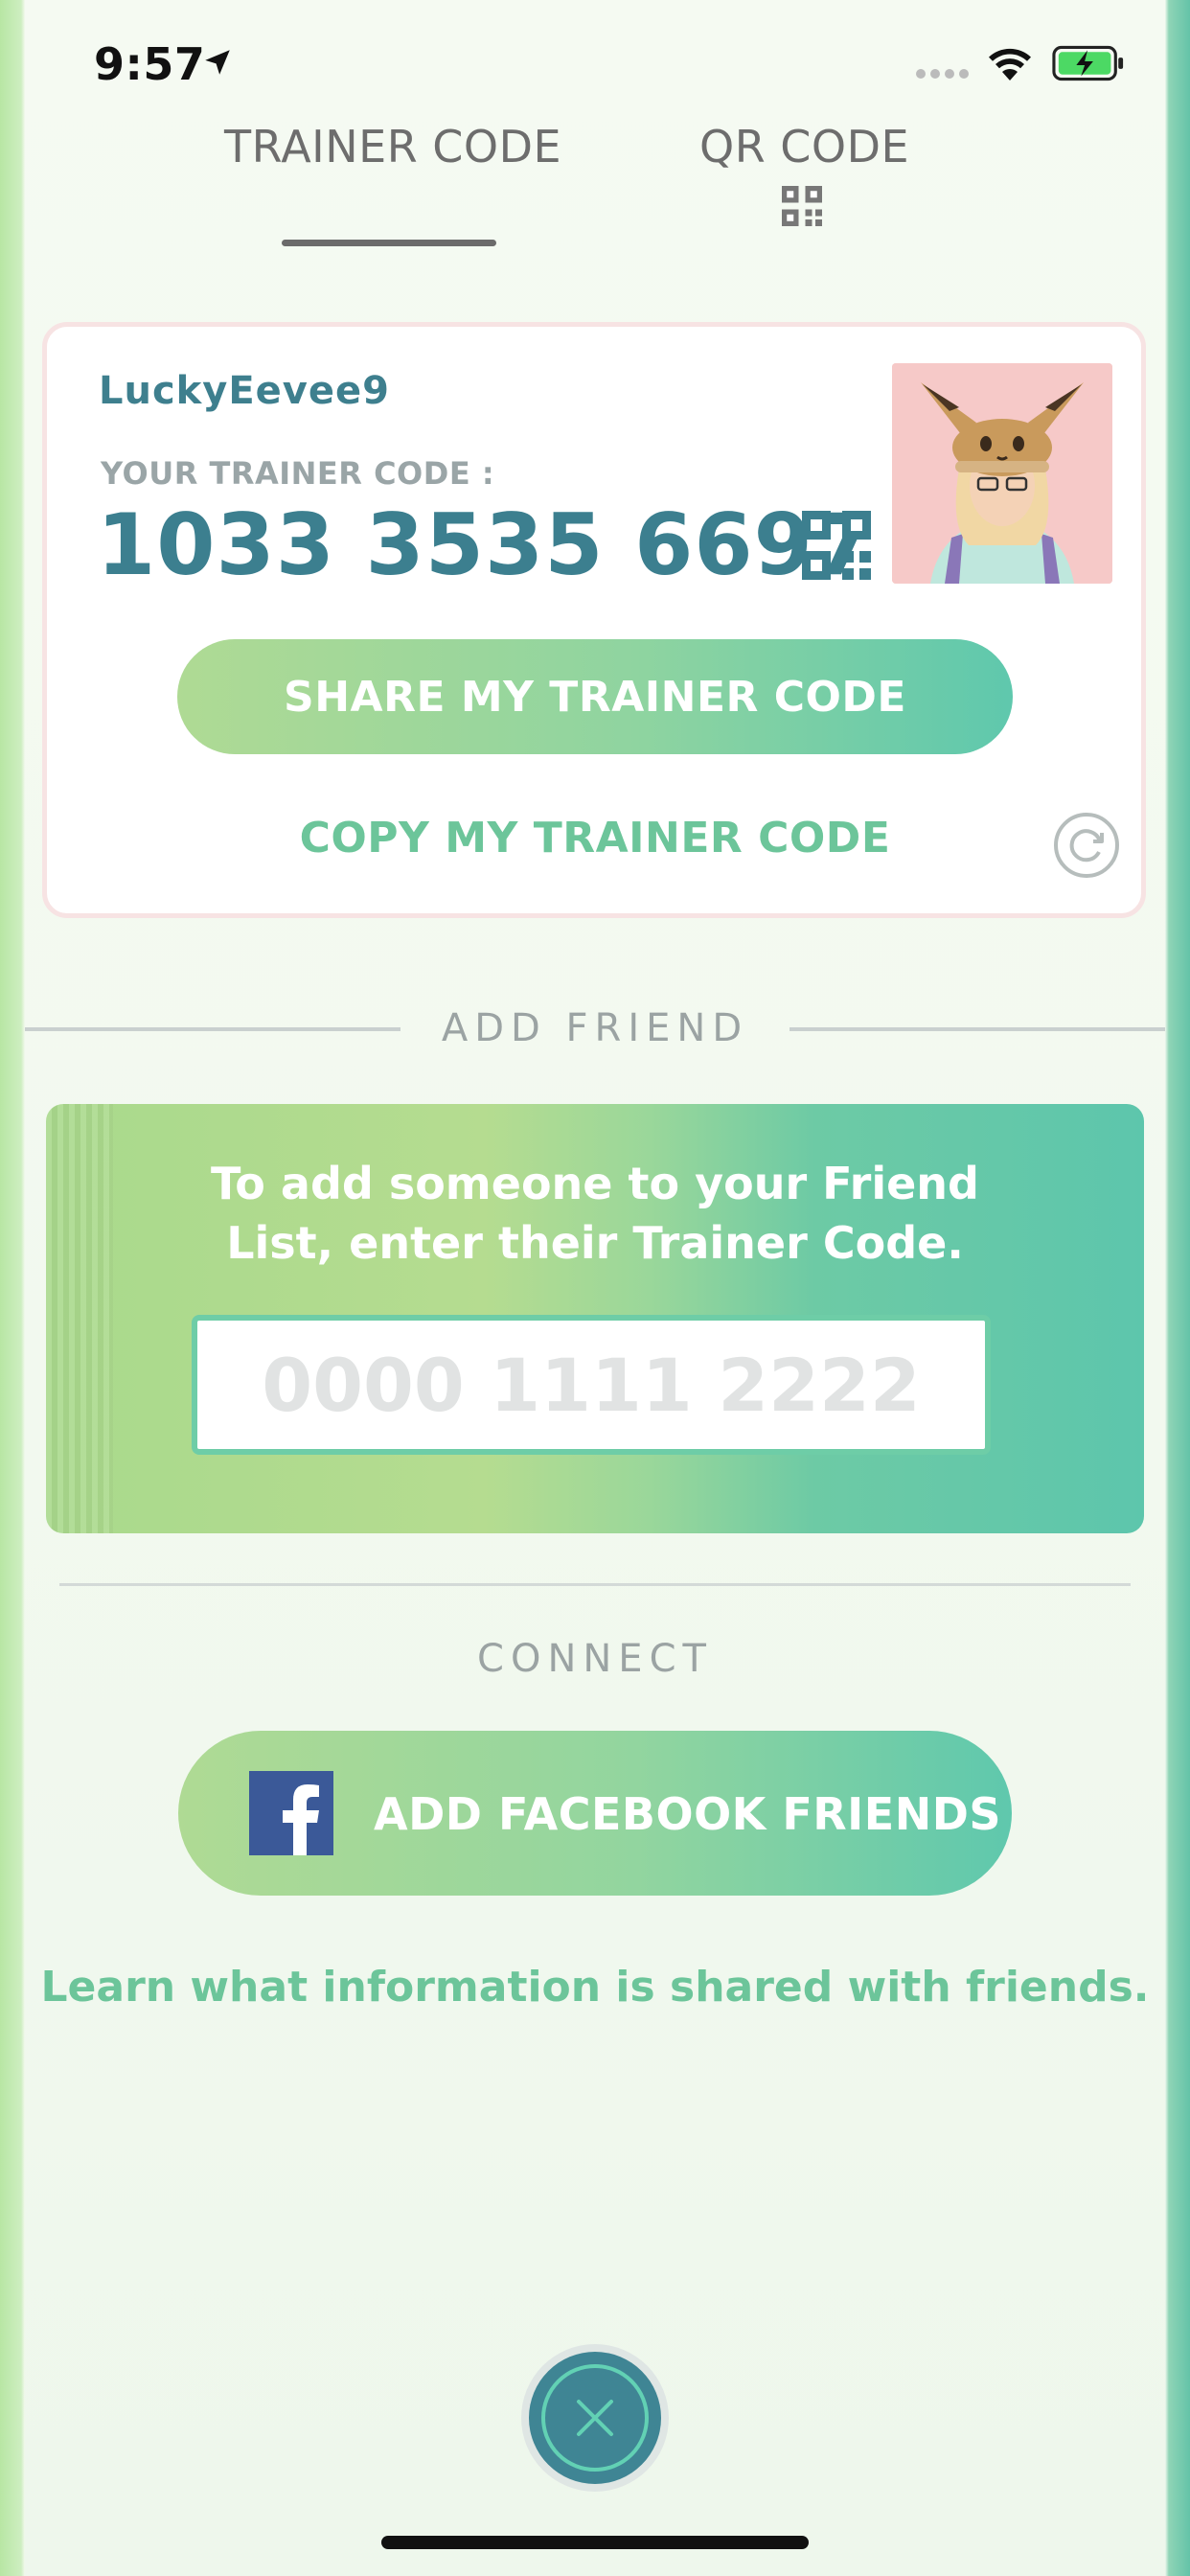 This screenshot has height=2576, width=1190. Describe the element at coordinates (150, 64) in the screenshot. I see `status-time: 9:57` at that location.